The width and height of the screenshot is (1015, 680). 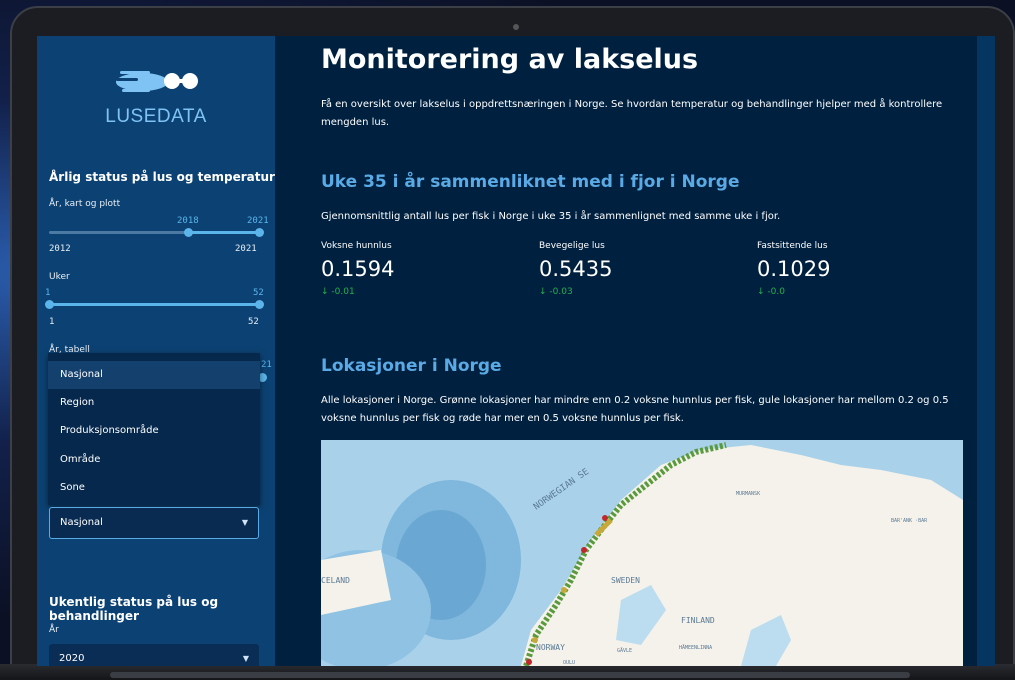 What do you see at coordinates (572, 246) in the screenshot?
I see `metric-label: Bevegelige lus` at bounding box center [572, 246].